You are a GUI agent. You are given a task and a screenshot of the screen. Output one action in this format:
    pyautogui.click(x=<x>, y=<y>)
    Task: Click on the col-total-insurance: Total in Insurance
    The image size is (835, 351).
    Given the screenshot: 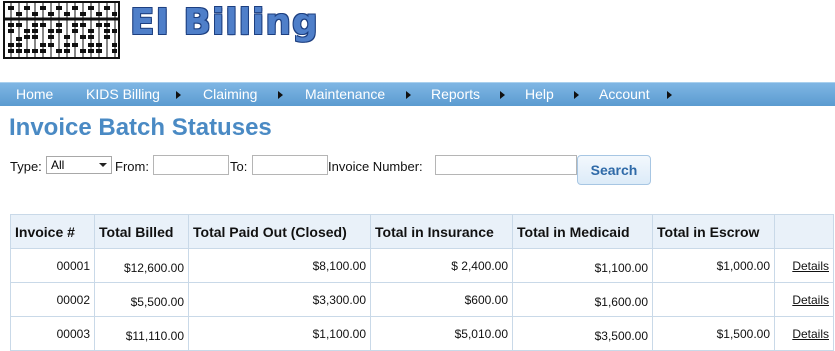 What is the action you would take?
    pyautogui.click(x=441, y=231)
    